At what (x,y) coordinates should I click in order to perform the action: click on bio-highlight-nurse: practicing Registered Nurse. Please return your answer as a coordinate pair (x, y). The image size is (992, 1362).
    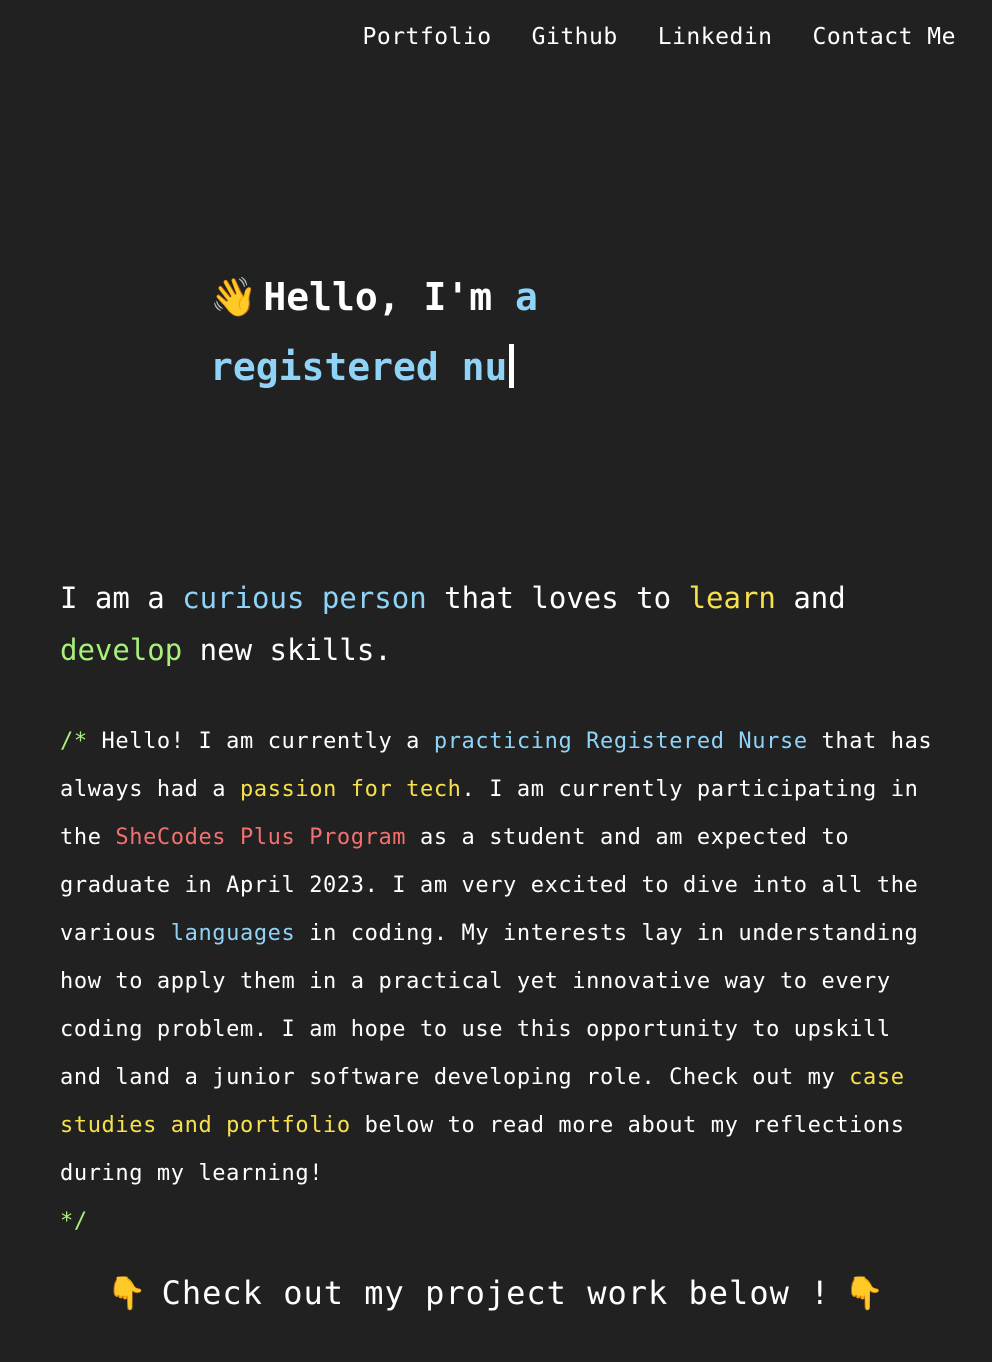
    Looking at the image, I should click on (620, 741).